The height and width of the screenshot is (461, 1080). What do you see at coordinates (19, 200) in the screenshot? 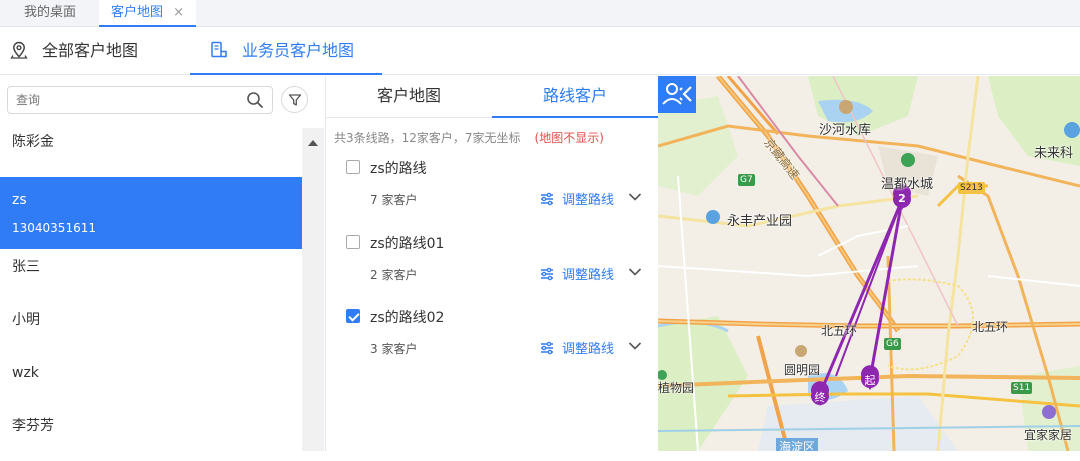
I see `salesperson-name: zs` at bounding box center [19, 200].